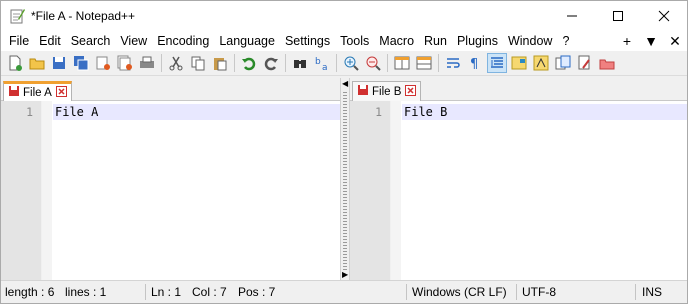 This screenshot has height=304, width=688. Describe the element at coordinates (147, 63) in the screenshot. I see `print-icon` at that location.